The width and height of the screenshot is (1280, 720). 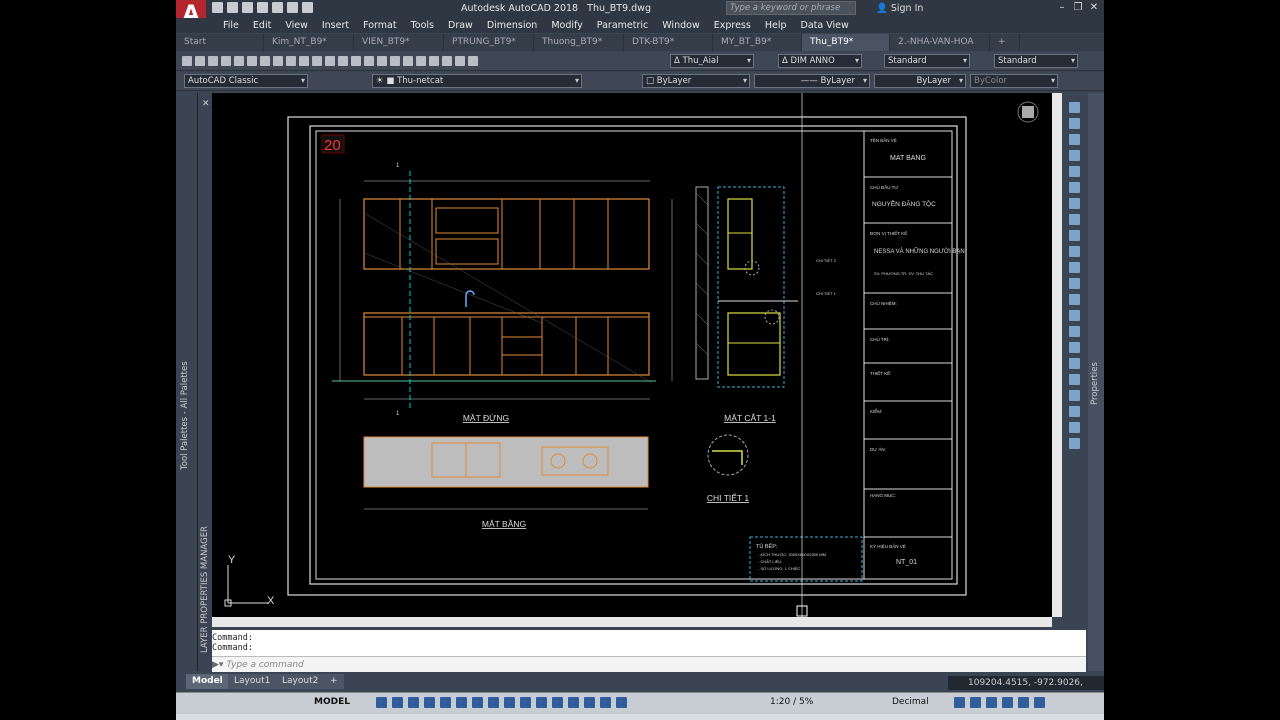 I want to click on preview-icon, so click(x=239, y=61).